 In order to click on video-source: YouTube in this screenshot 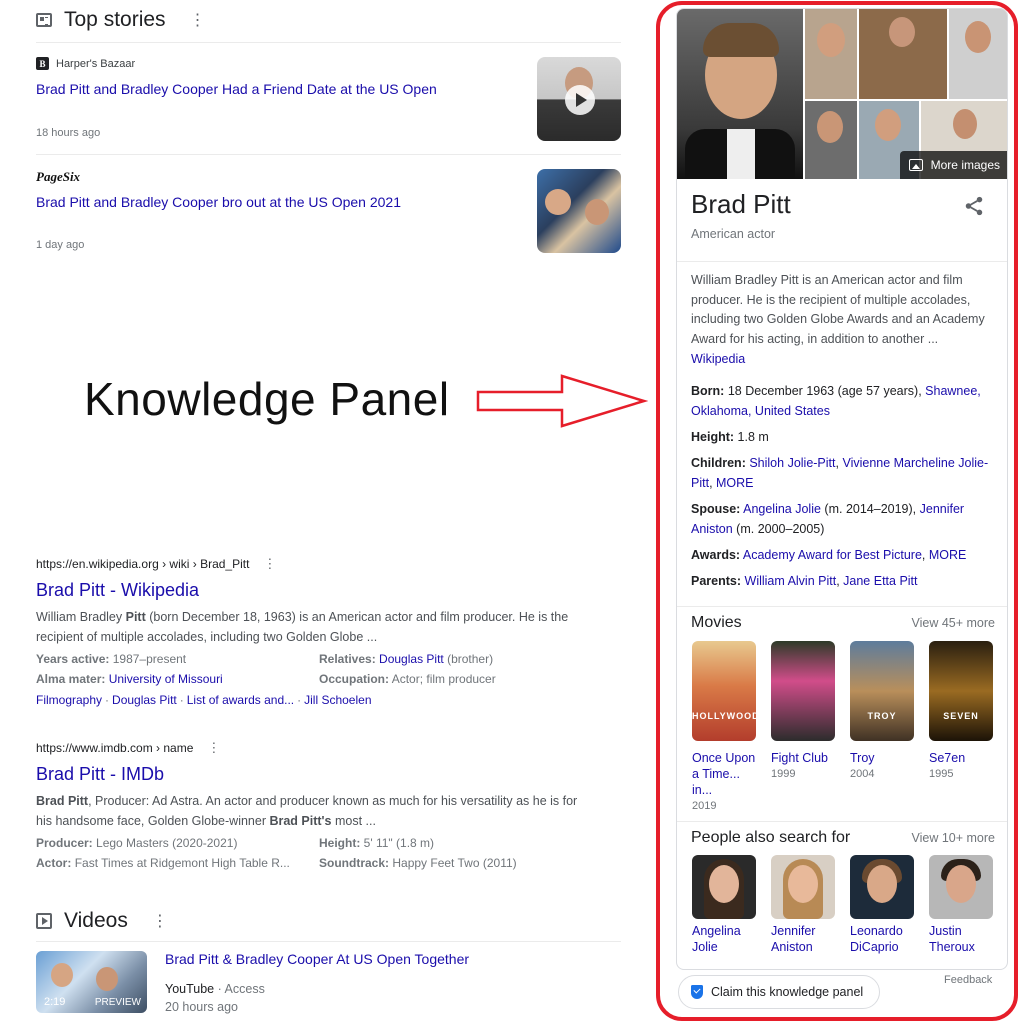, I will do `click(190, 989)`.